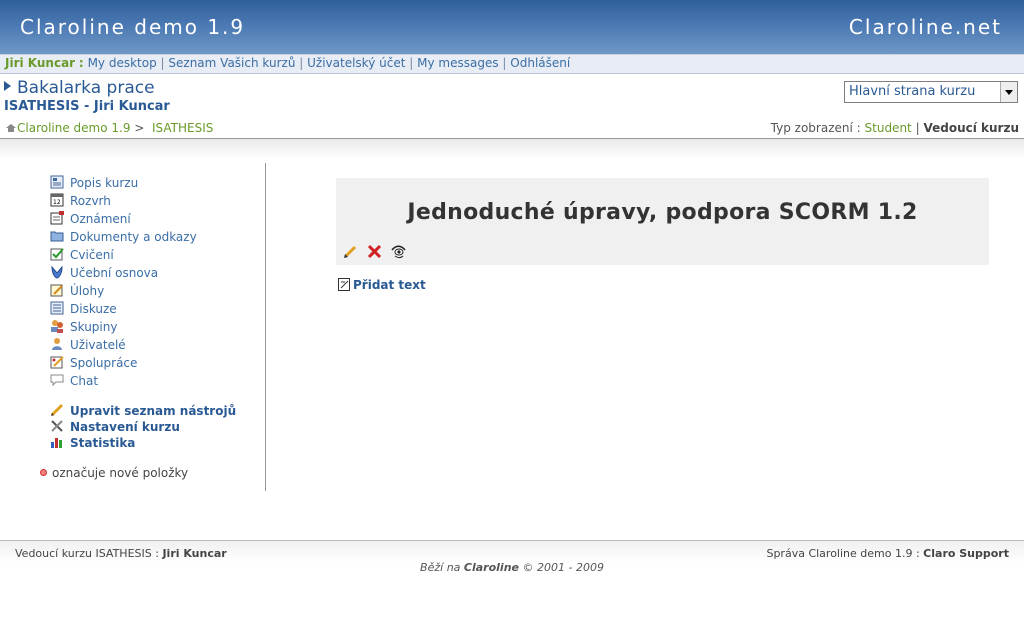  Describe the element at coordinates (57, 426) in the screenshot. I see `tools-icon` at that location.